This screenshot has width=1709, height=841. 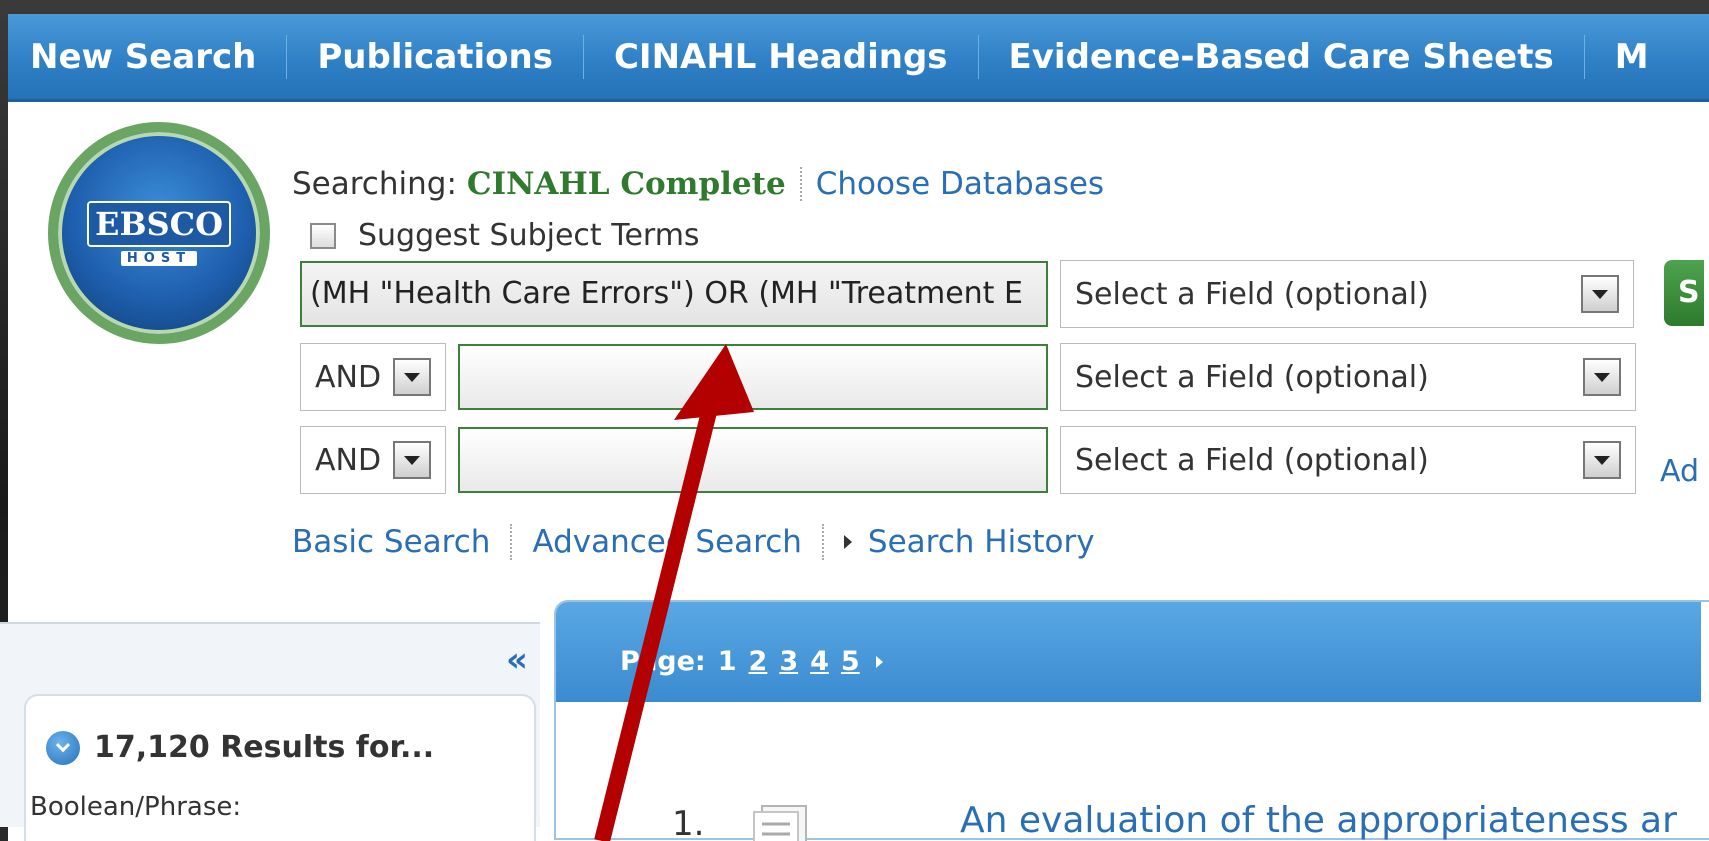 What do you see at coordinates (626, 184) in the screenshot?
I see `database-name: CINAHL Complete` at bounding box center [626, 184].